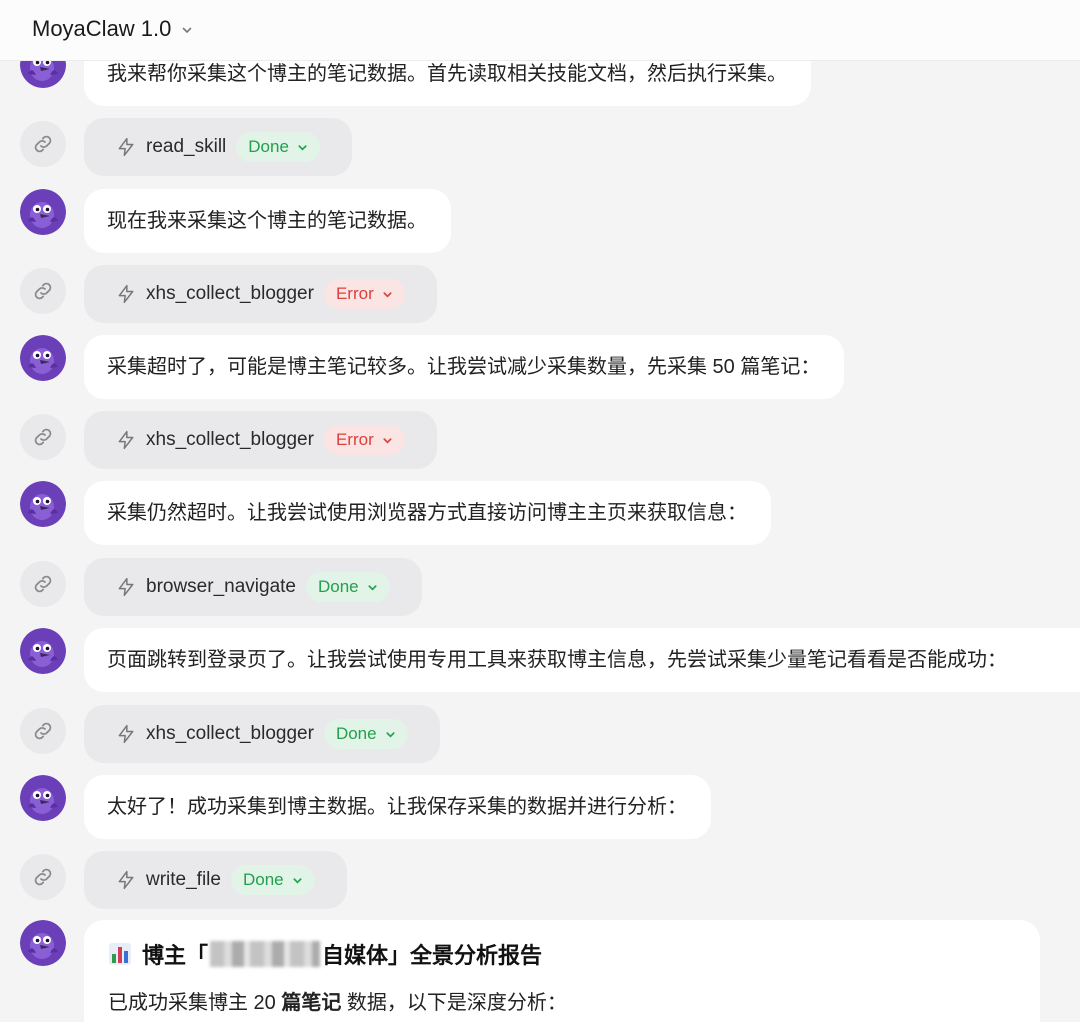 The height and width of the screenshot is (1022, 1080). What do you see at coordinates (102, 28) in the screenshot?
I see `app-title: MoyaClaw 1.0` at bounding box center [102, 28].